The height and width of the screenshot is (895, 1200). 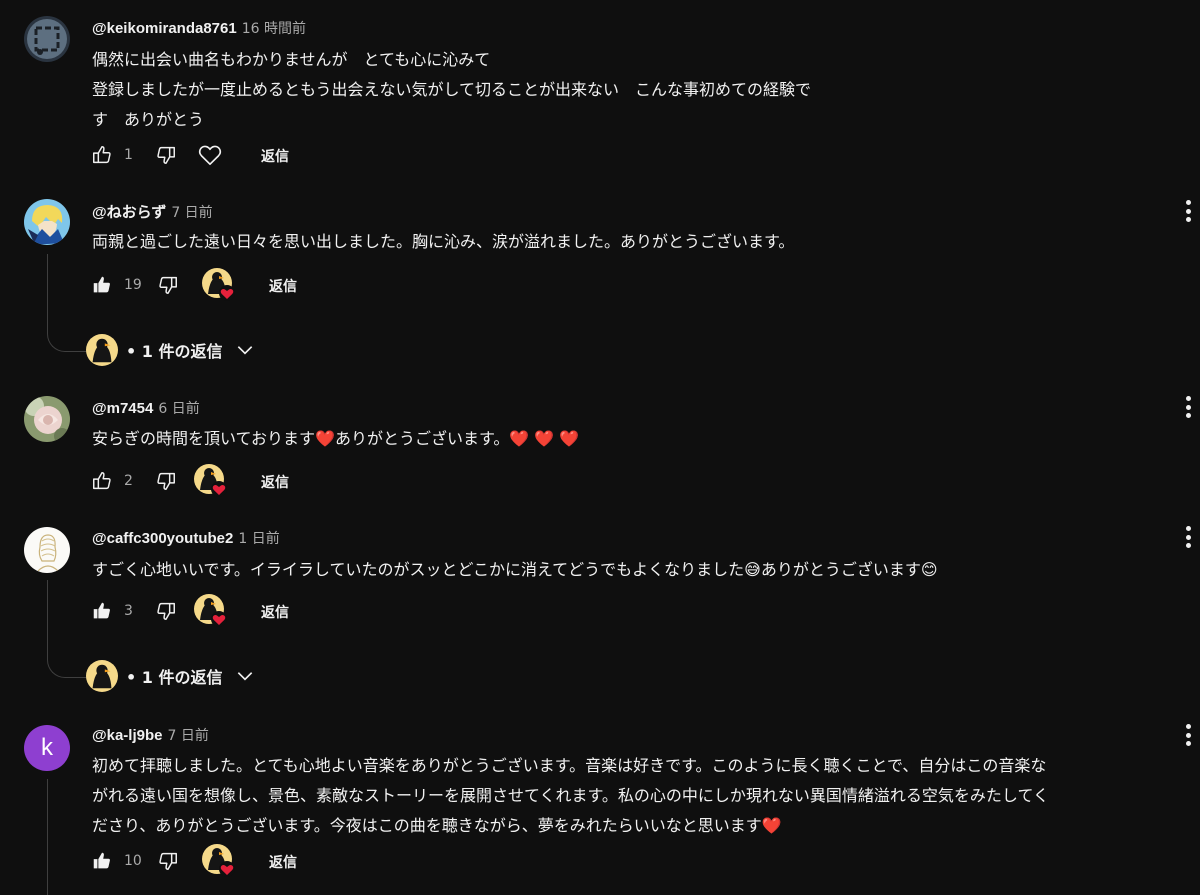 I want to click on like-count: 2, so click(x=128, y=481).